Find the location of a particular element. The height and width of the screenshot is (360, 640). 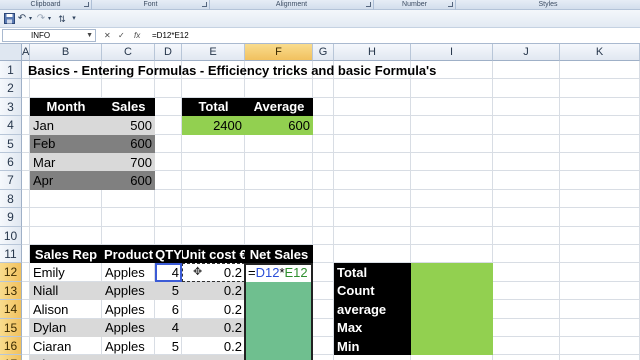

sales-rep-cell: Emily is located at coordinates (66, 272).